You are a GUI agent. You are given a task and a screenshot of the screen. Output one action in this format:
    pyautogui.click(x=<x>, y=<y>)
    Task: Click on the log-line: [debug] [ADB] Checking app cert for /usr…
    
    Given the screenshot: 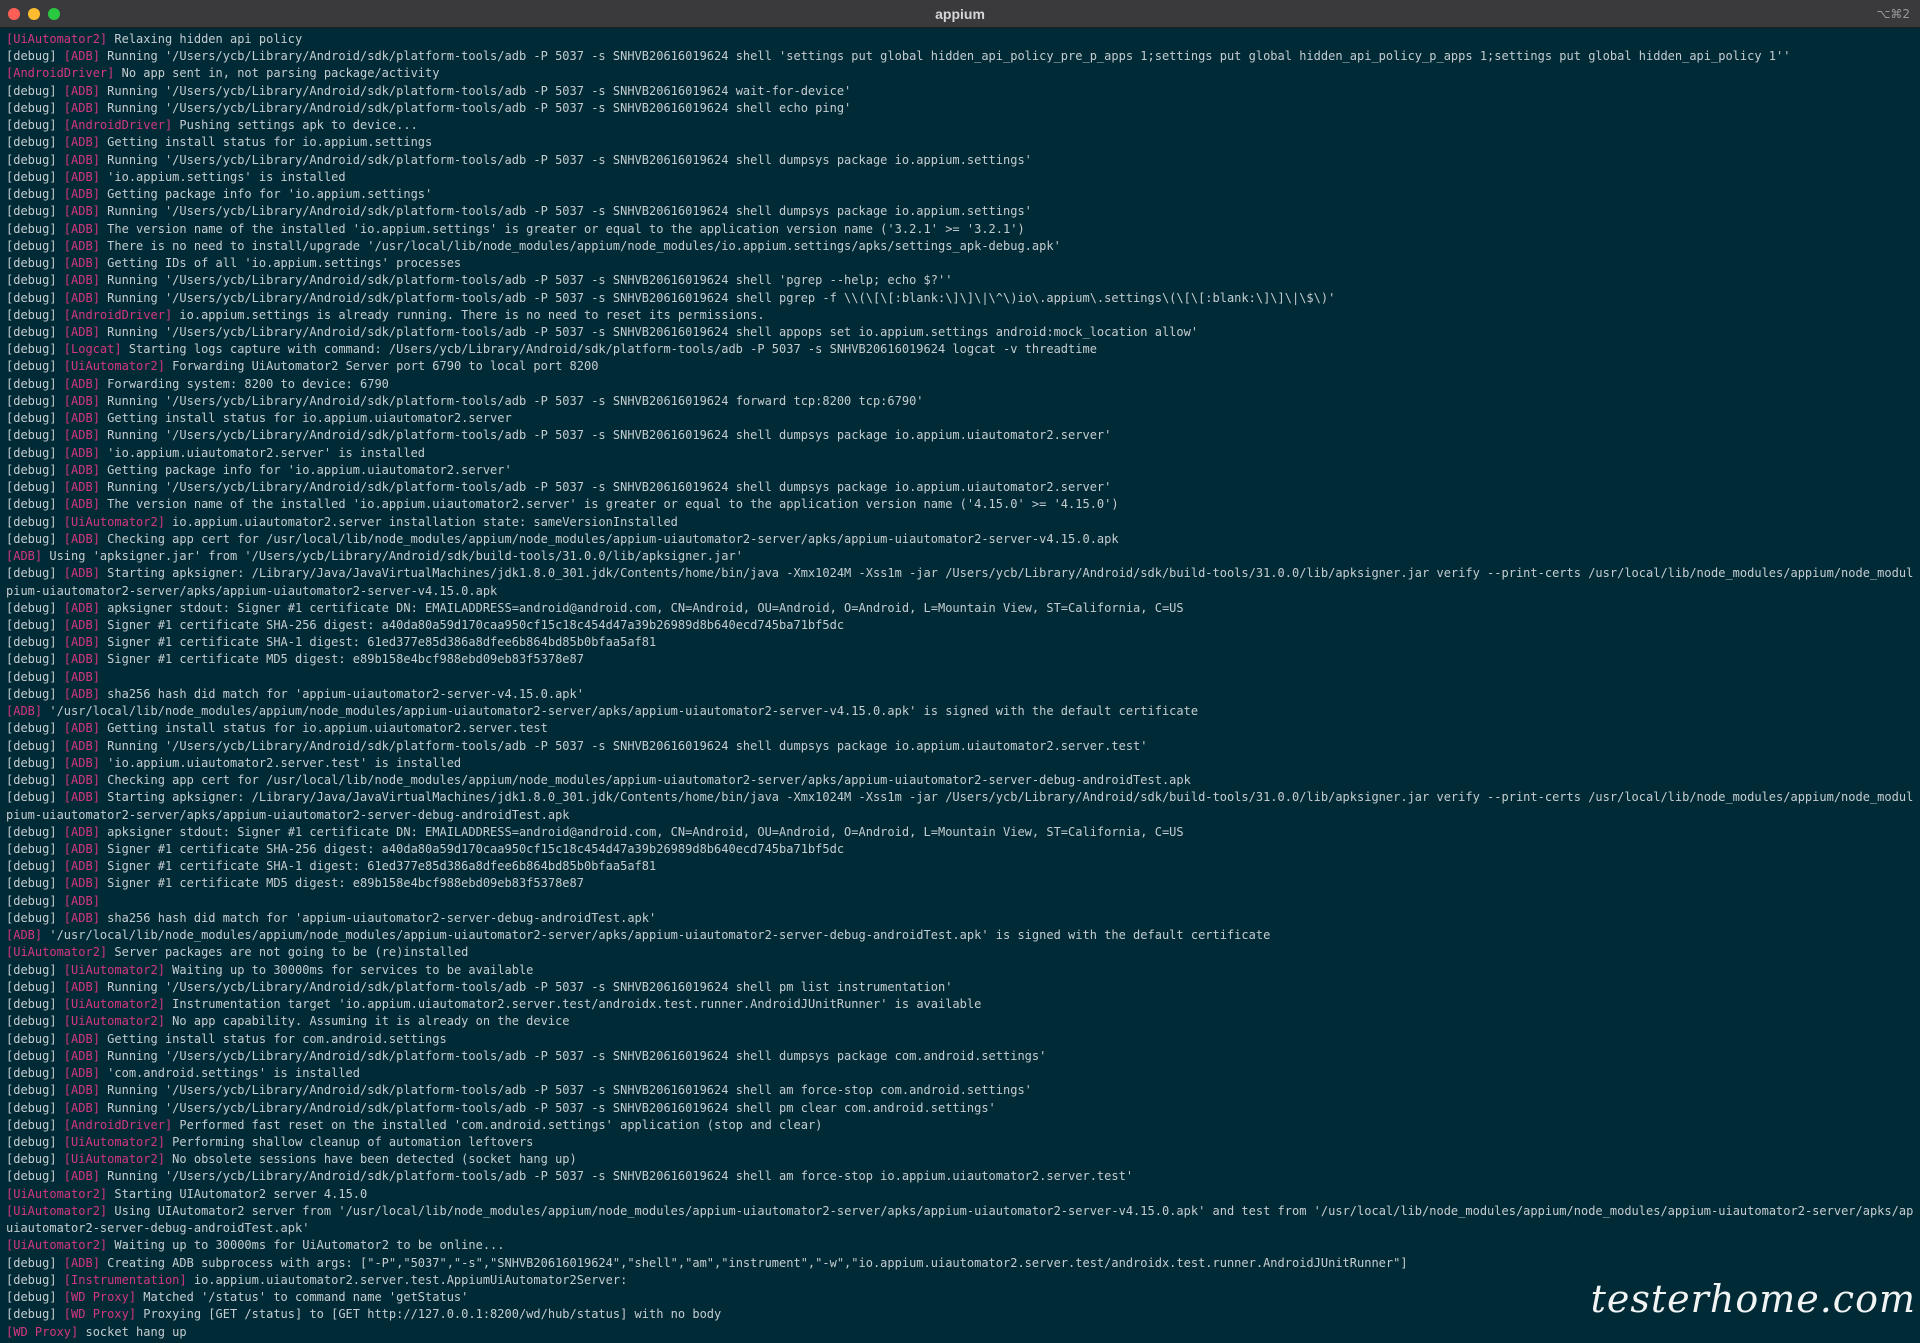 What is the action you would take?
    pyautogui.click(x=960, y=539)
    